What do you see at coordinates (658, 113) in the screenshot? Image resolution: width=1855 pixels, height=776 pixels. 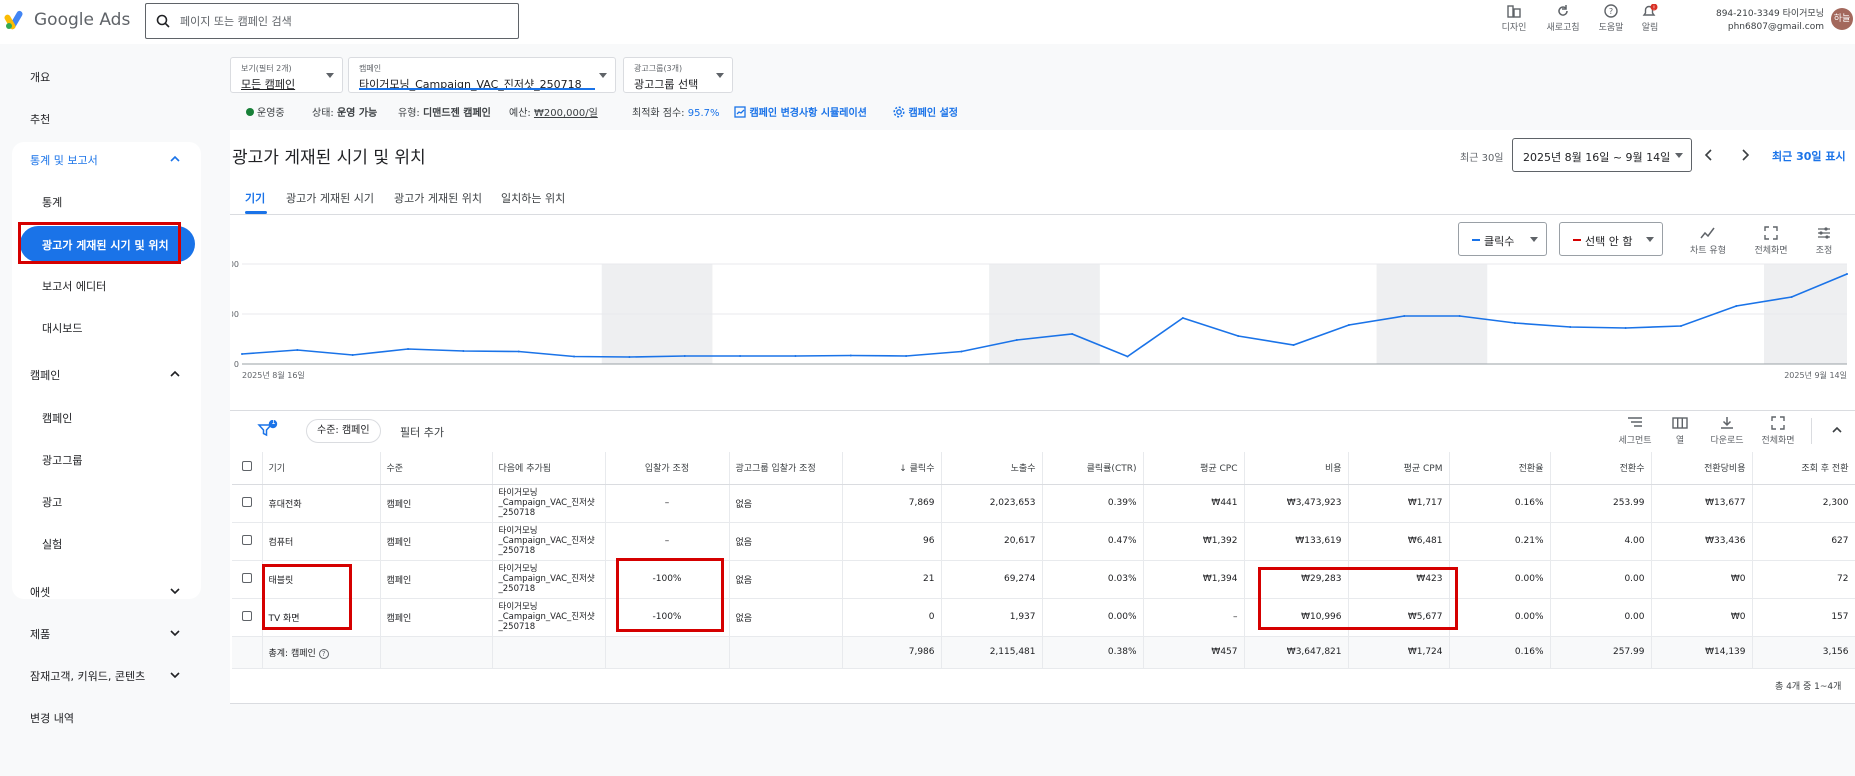 I see `score-label: 최적화 점수:` at bounding box center [658, 113].